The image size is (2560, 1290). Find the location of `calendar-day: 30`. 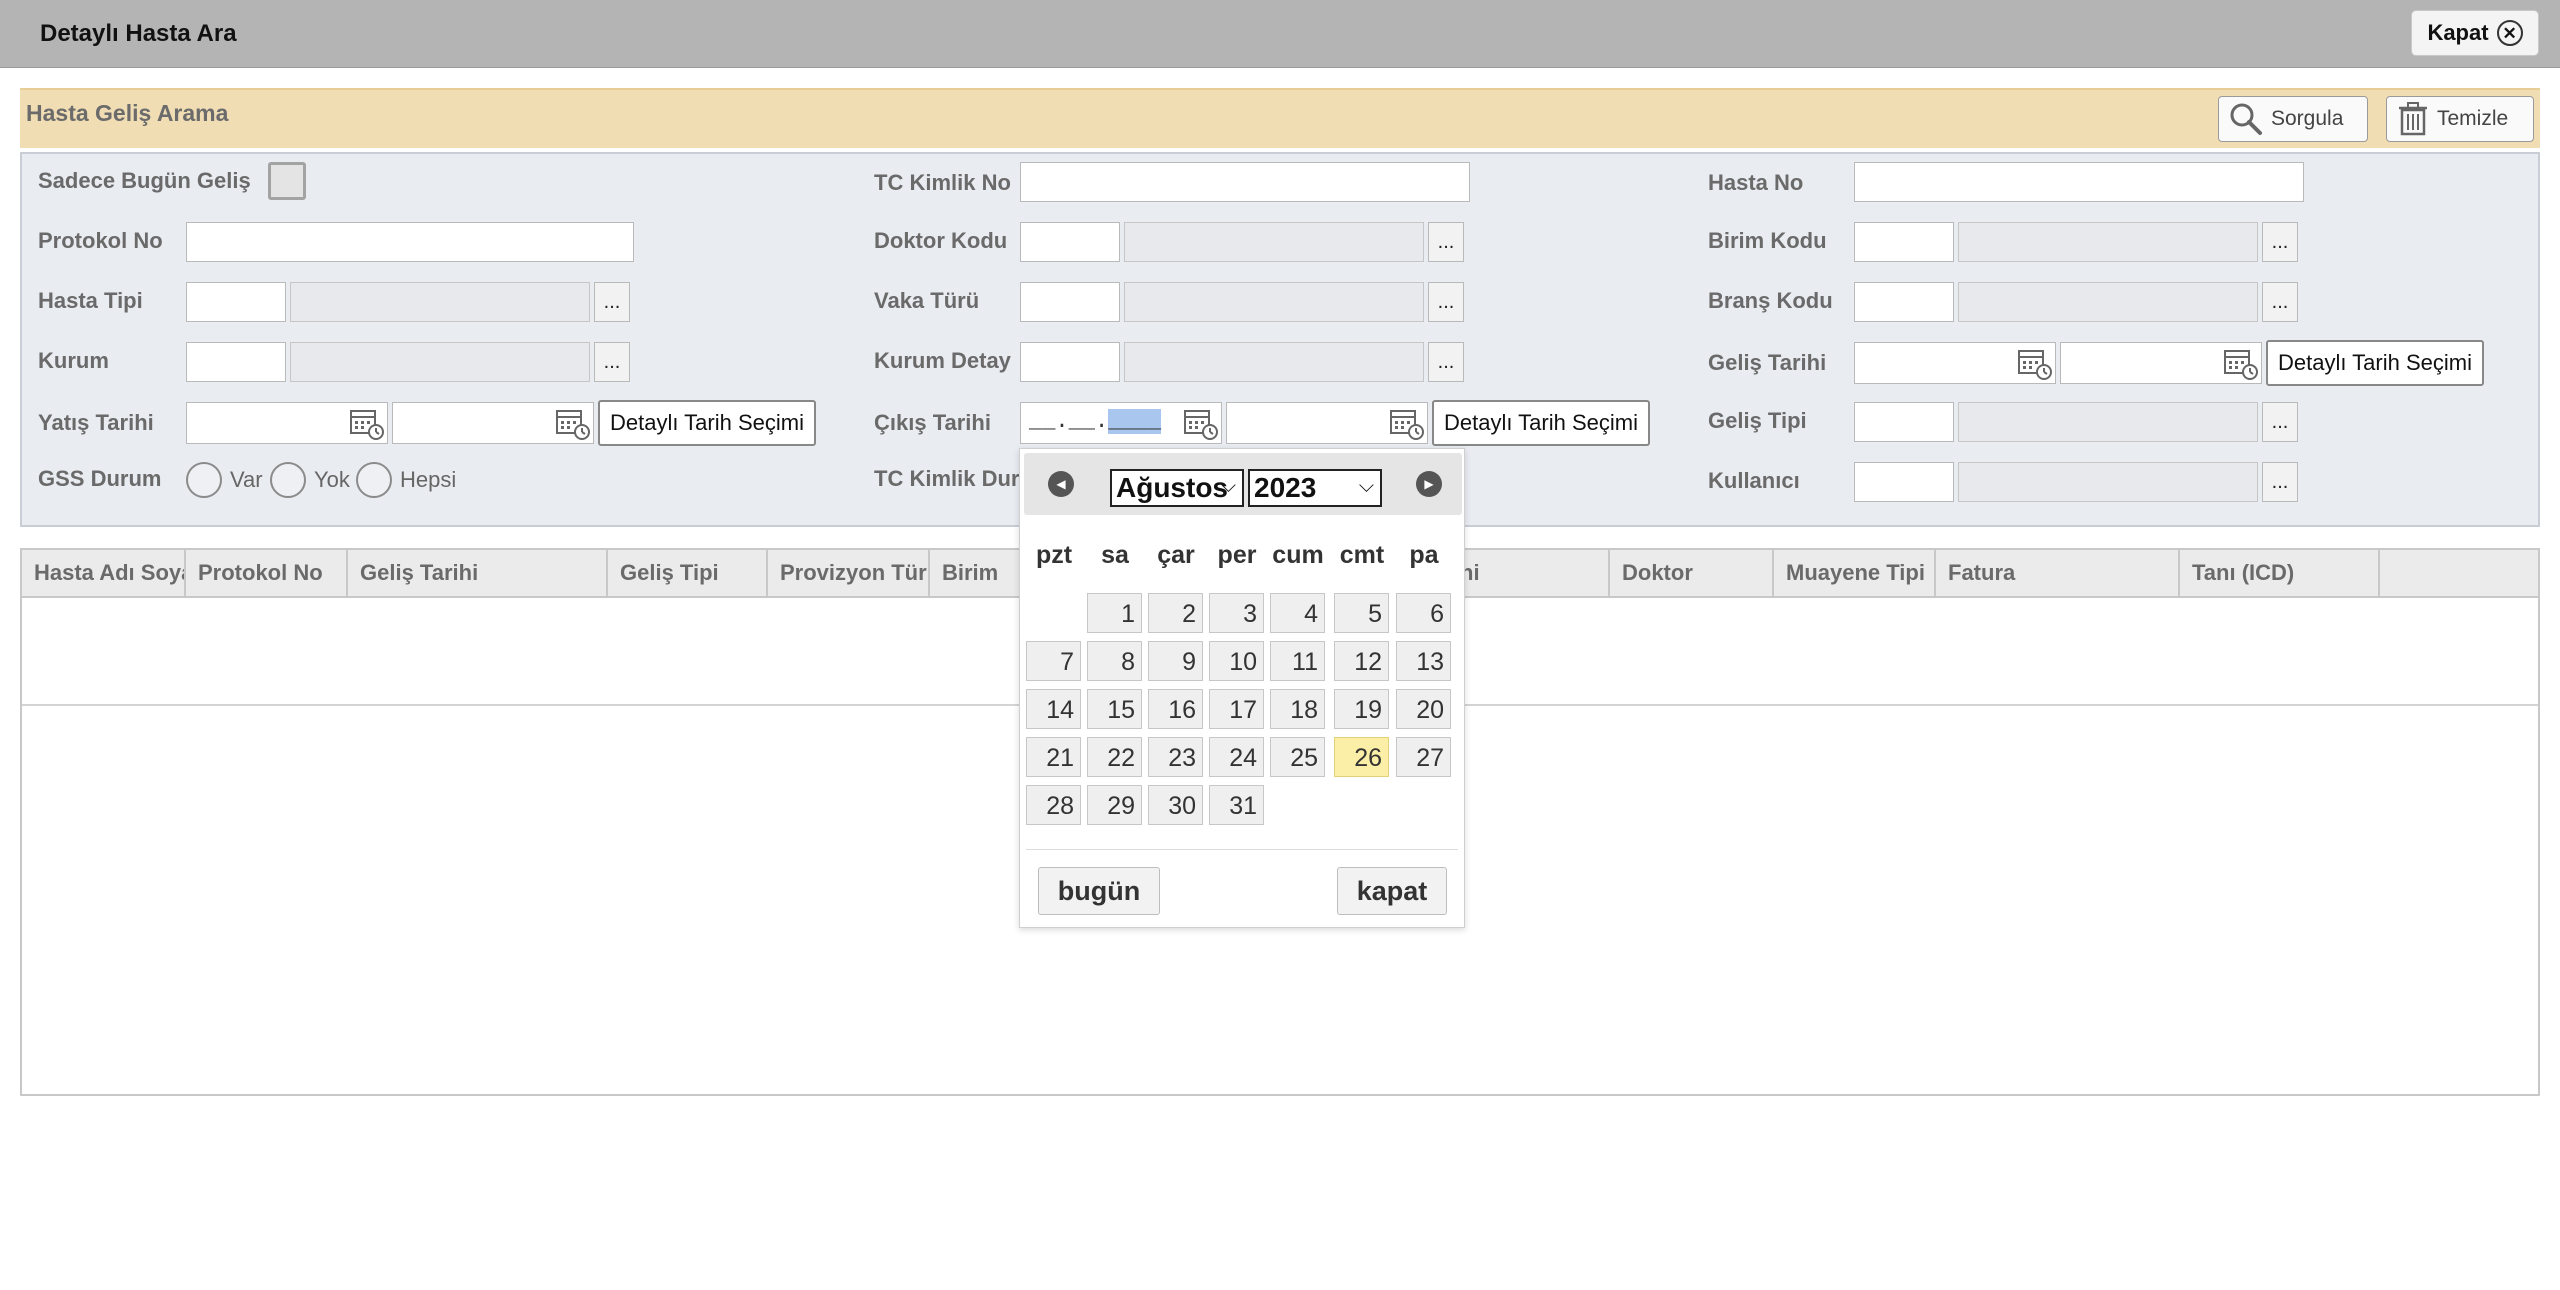

calendar-day: 30 is located at coordinates (1175, 805).